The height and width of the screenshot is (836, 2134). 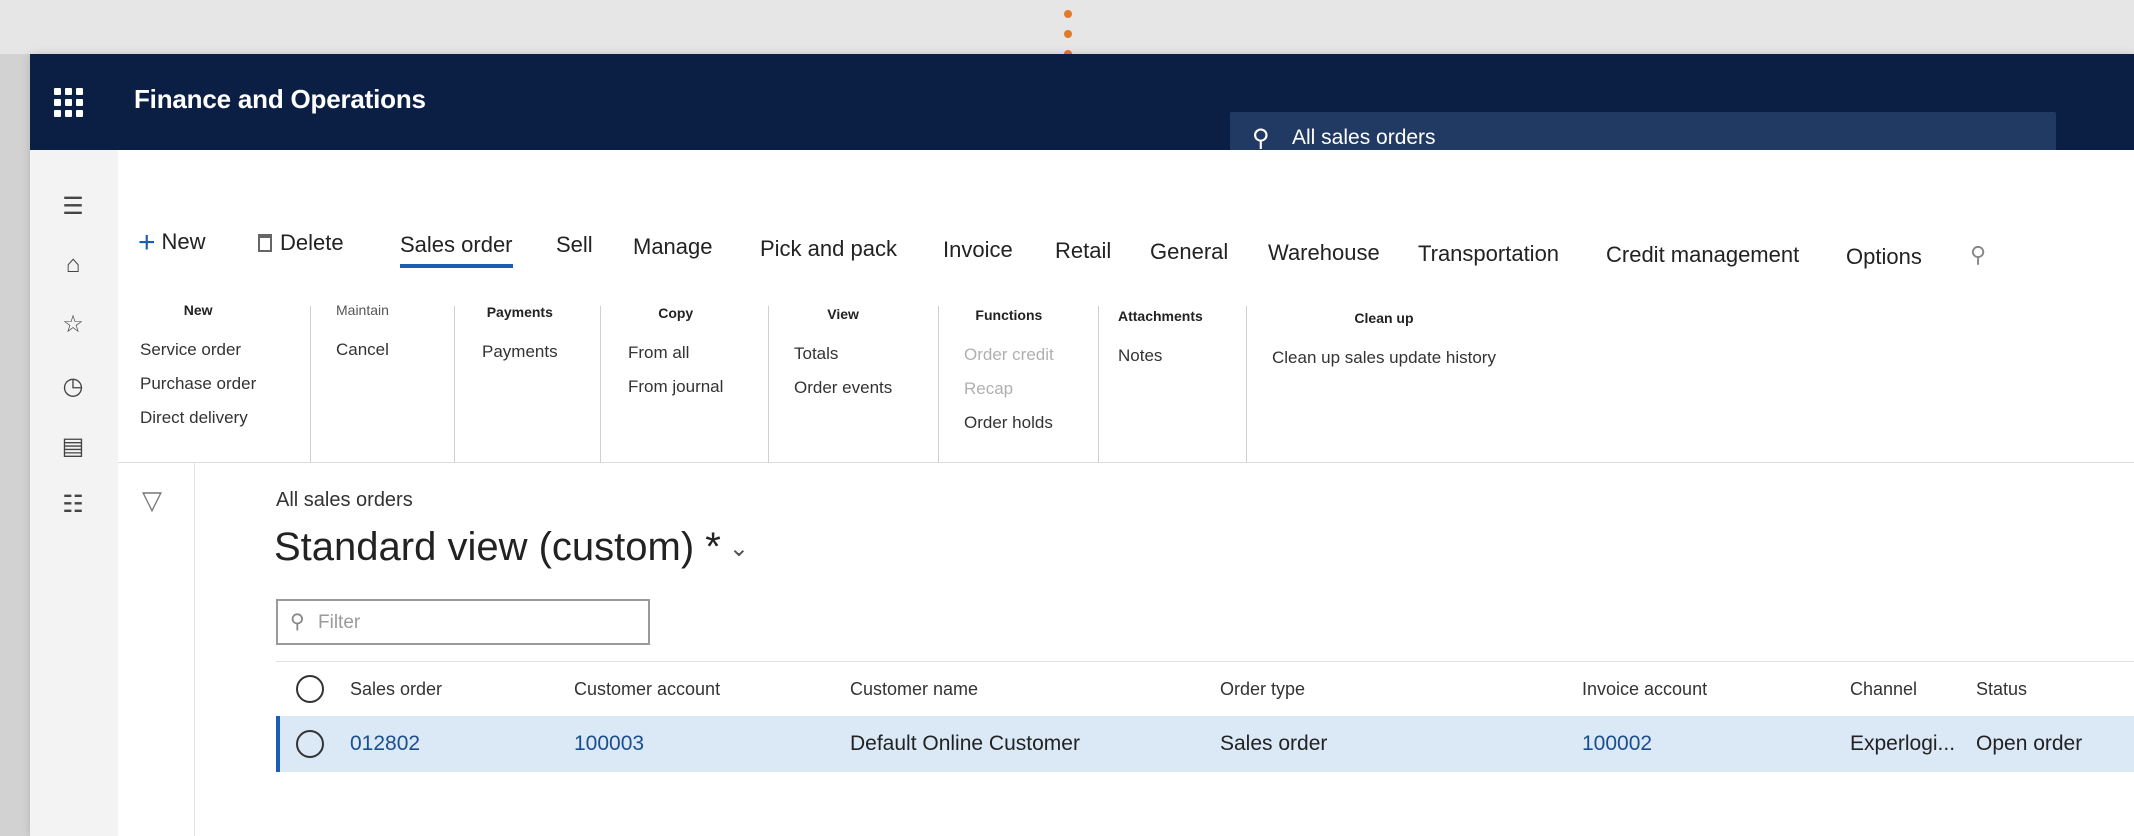 What do you see at coordinates (989, 388) in the screenshot?
I see `recap-button: Recap` at bounding box center [989, 388].